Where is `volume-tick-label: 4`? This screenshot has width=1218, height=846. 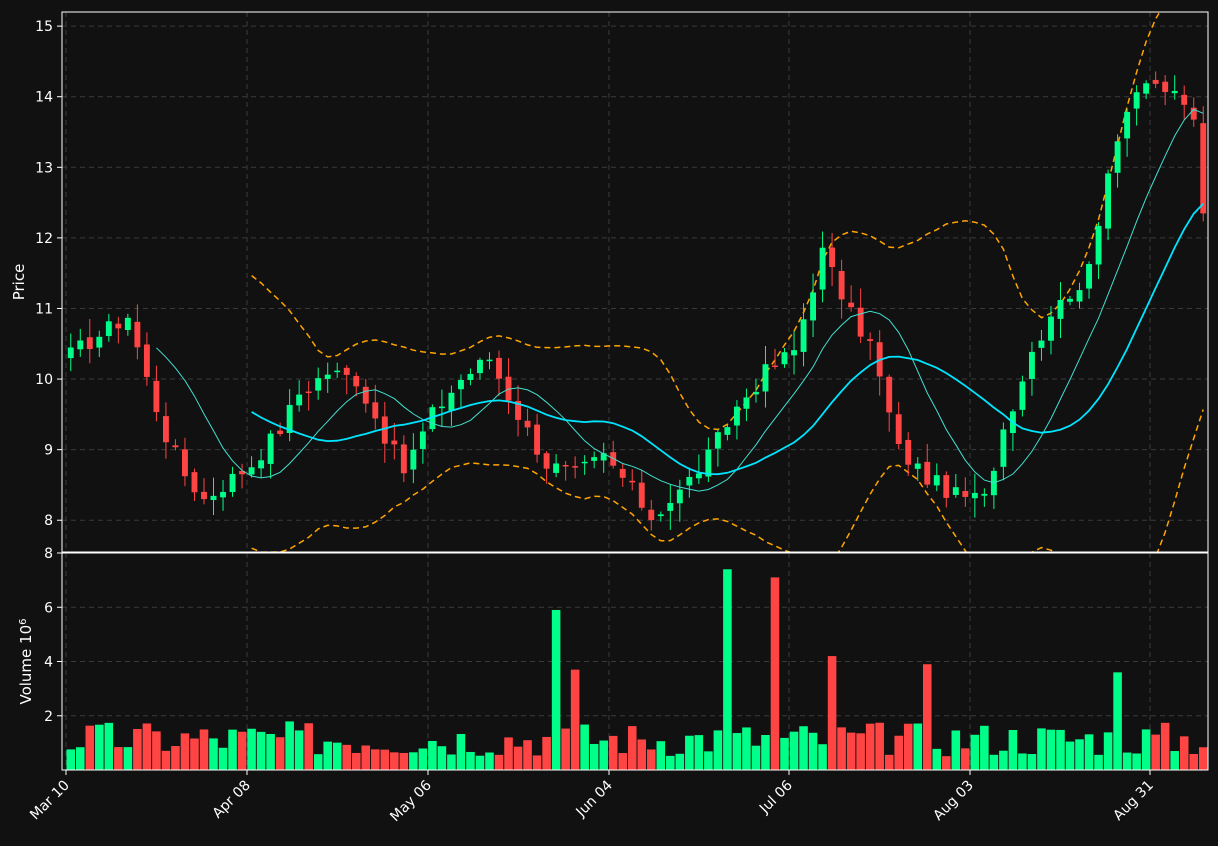 volume-tick-label: 4 is located at coordinates (48, 663).